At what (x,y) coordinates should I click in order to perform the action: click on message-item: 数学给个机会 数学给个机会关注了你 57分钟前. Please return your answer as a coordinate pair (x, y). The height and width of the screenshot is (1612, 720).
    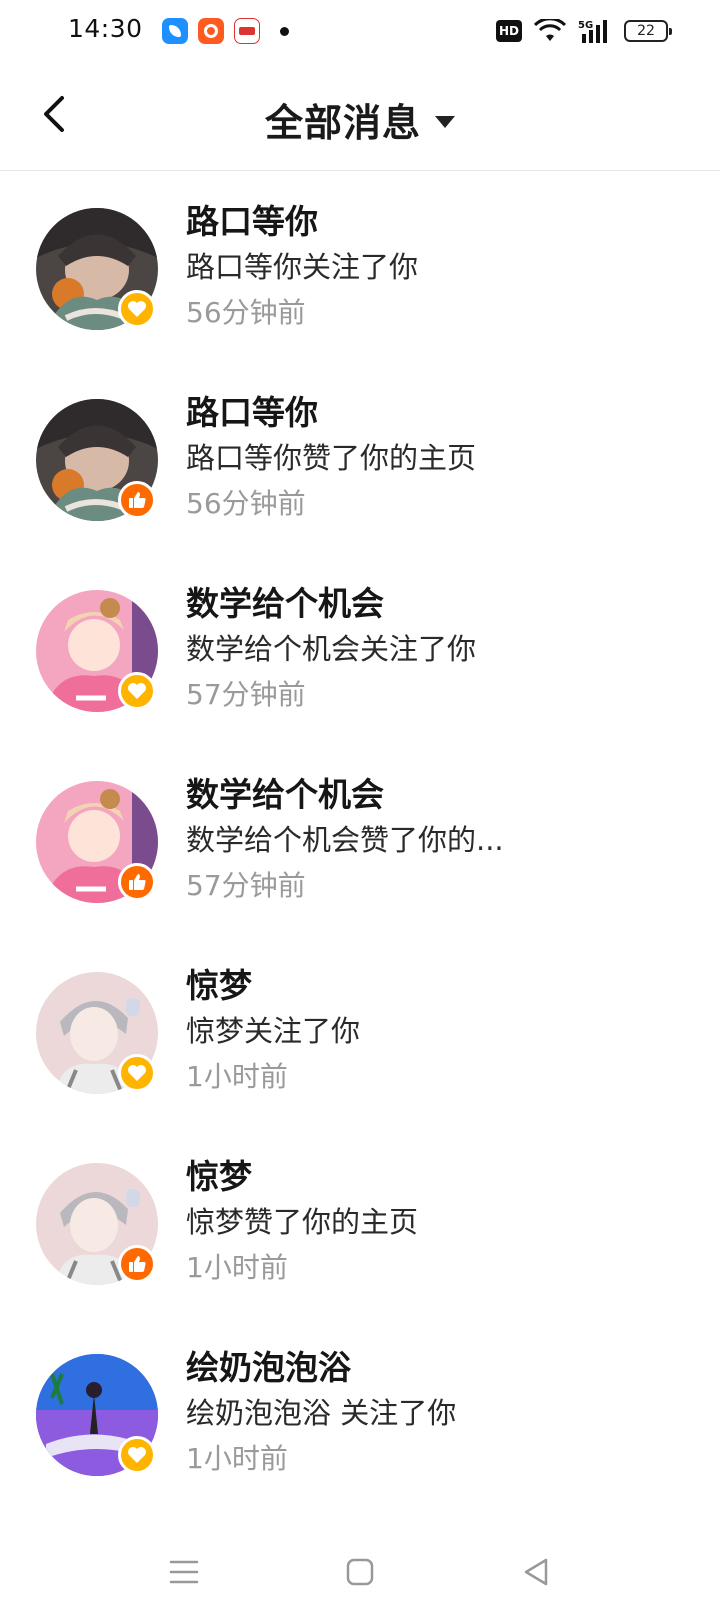
    Looking at the image, I should click on (360, 647).